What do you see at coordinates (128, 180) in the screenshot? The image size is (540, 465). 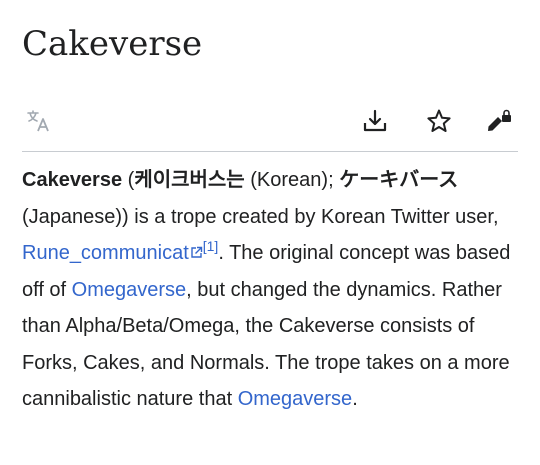 I see `text-segment: (` at bounding box center [128, 180].